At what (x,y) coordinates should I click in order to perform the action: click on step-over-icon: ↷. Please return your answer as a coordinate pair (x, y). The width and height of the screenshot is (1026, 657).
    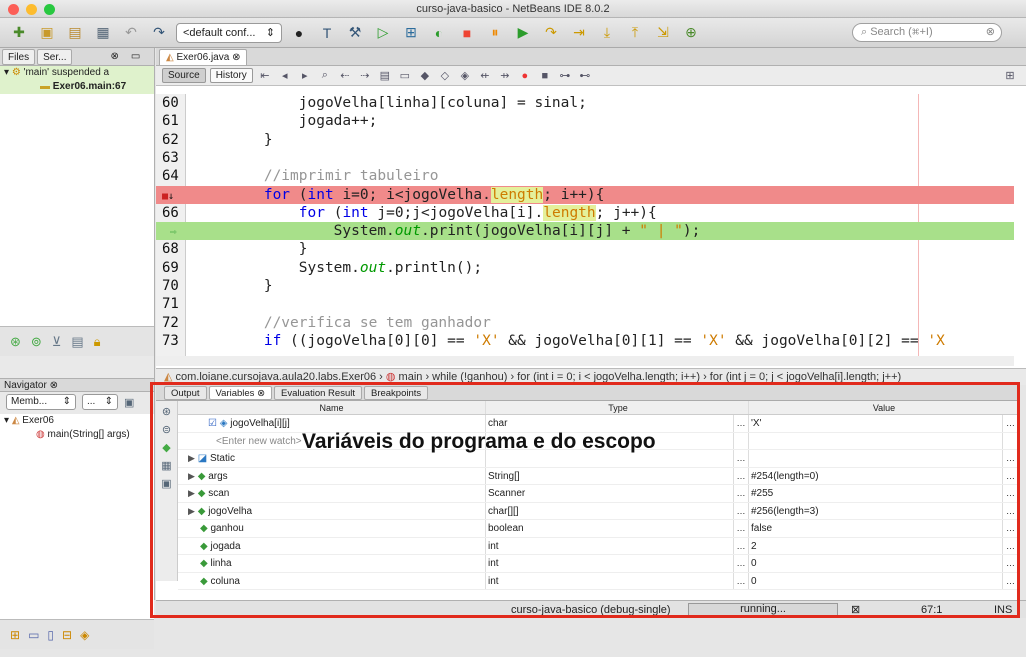
    Looking at the image, I should click on (551, 33).